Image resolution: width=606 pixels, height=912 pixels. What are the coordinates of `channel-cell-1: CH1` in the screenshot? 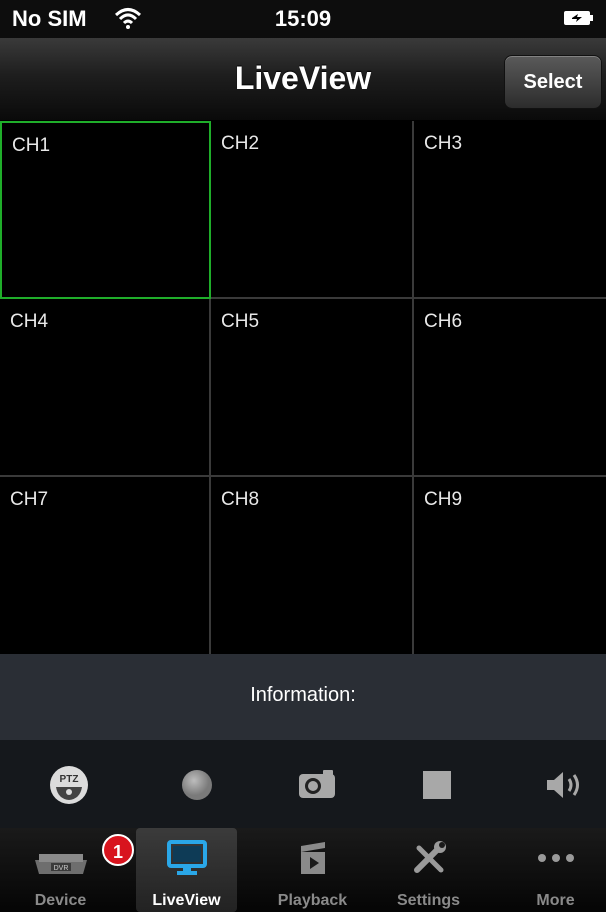 It's located at (105, 210).